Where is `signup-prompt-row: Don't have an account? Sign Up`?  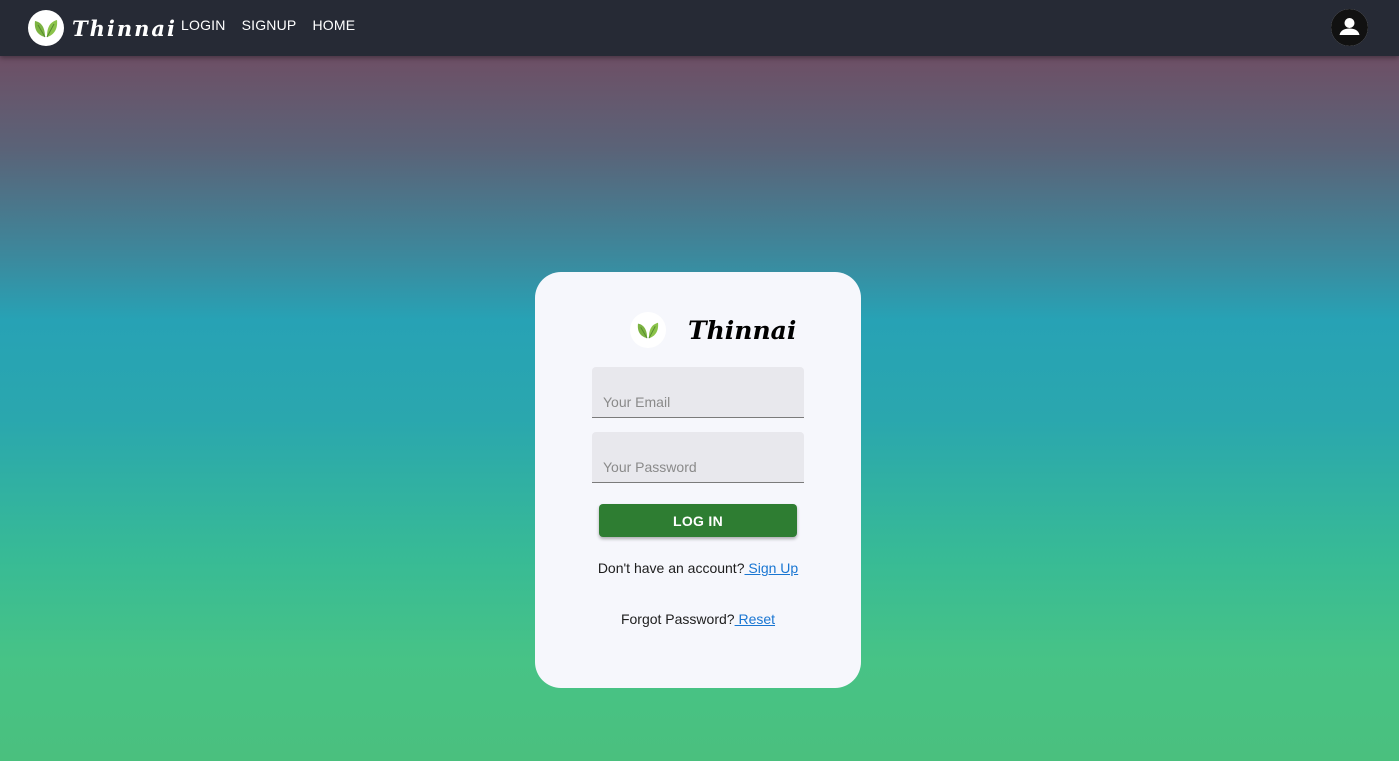
signup-prompt-row: Don't have an account? Sign Up is located at coordinates (698, 568).